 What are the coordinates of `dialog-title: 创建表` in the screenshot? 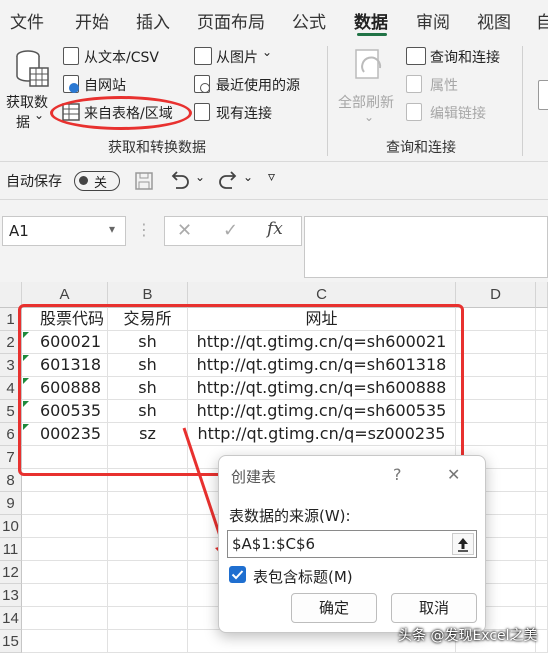 It's located at (254, 477).